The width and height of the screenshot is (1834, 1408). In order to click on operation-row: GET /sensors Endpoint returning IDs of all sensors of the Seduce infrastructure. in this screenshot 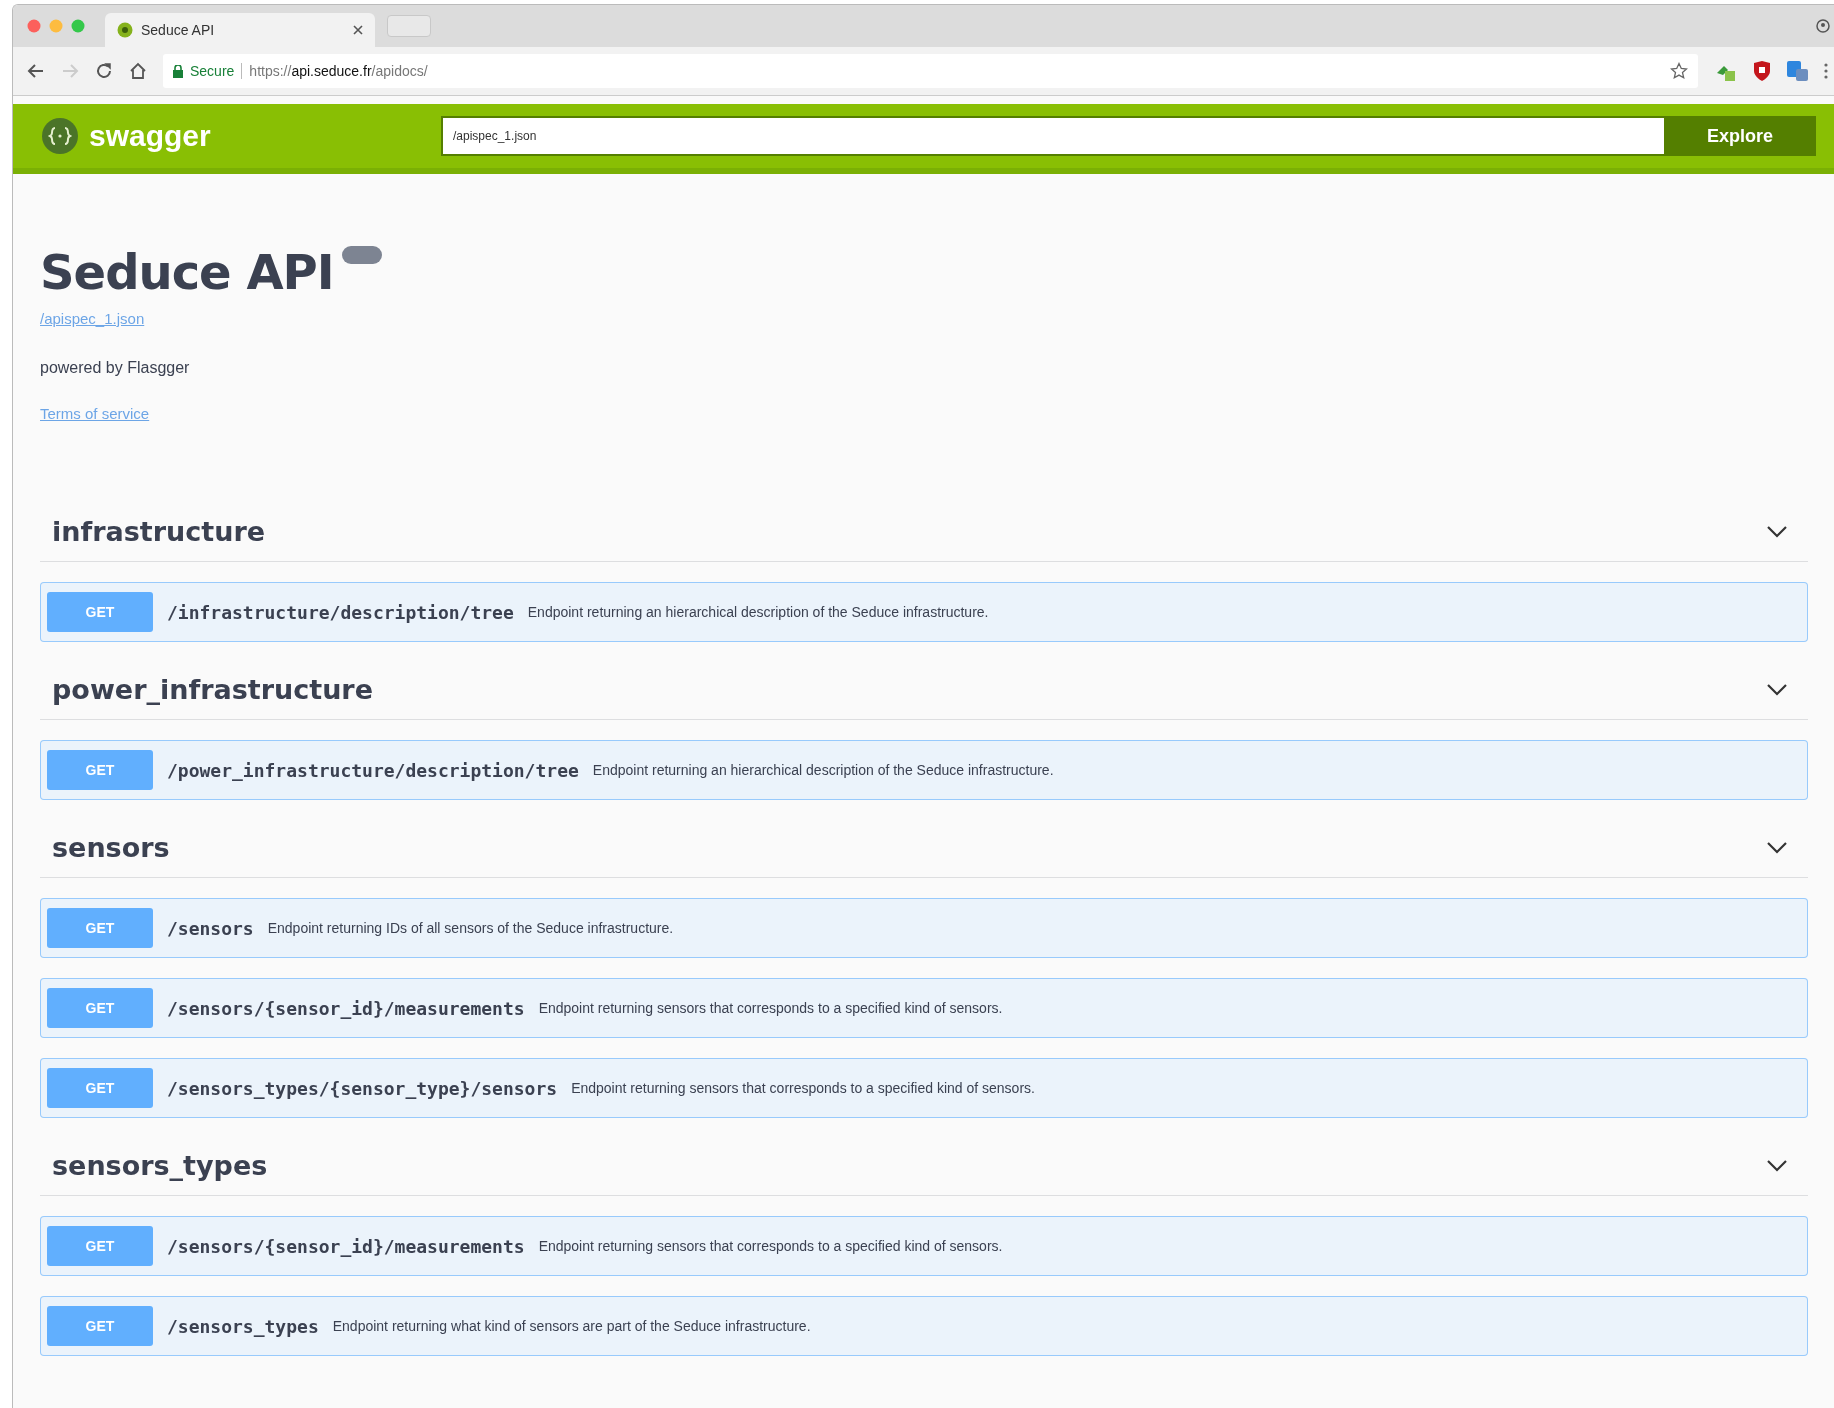, I will do `click(924, 928)`.